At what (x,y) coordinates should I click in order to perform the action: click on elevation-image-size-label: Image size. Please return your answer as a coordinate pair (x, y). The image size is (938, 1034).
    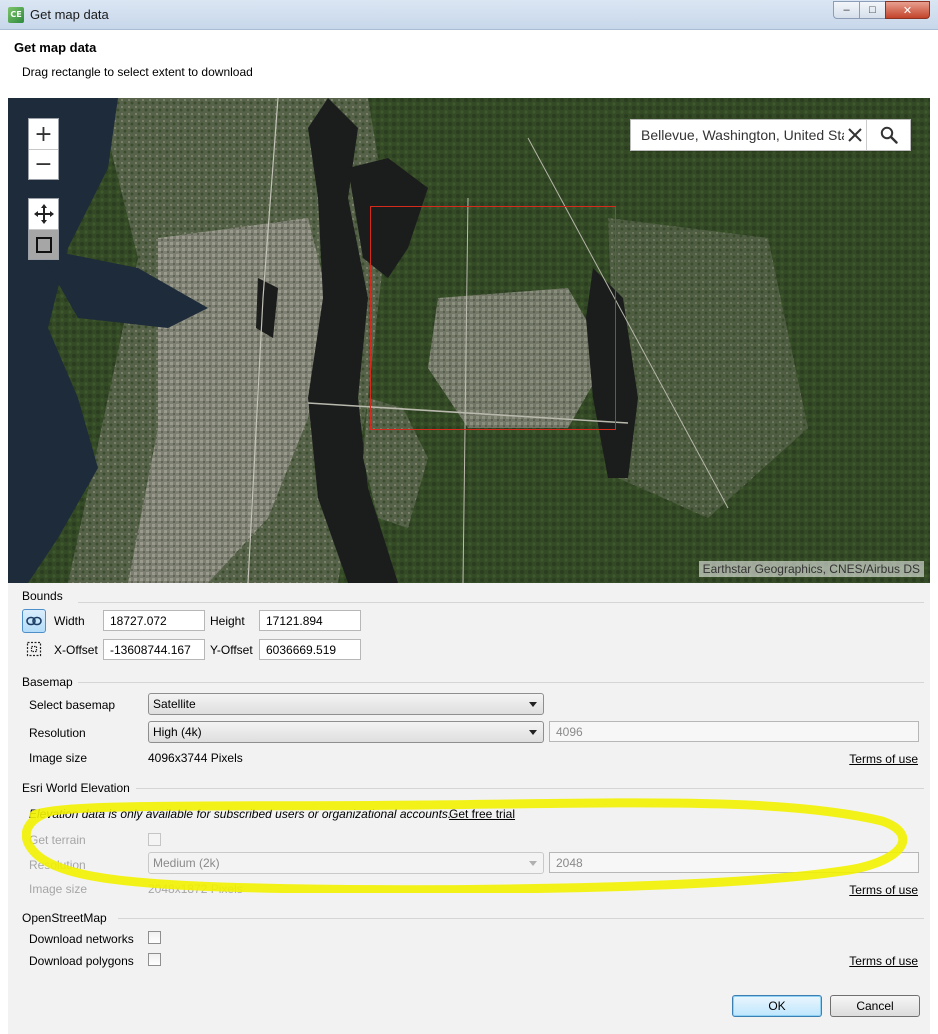
    Looking at the image, I should click on (58, 889).